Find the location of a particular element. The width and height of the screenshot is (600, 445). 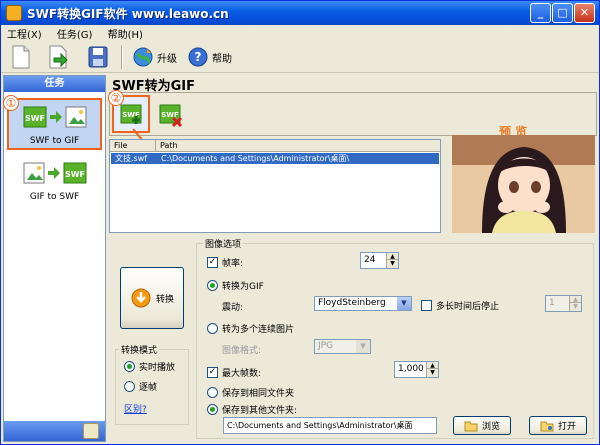

stop-after-checkbox: 多长时间后停止 is located at coordinates (460, 305).